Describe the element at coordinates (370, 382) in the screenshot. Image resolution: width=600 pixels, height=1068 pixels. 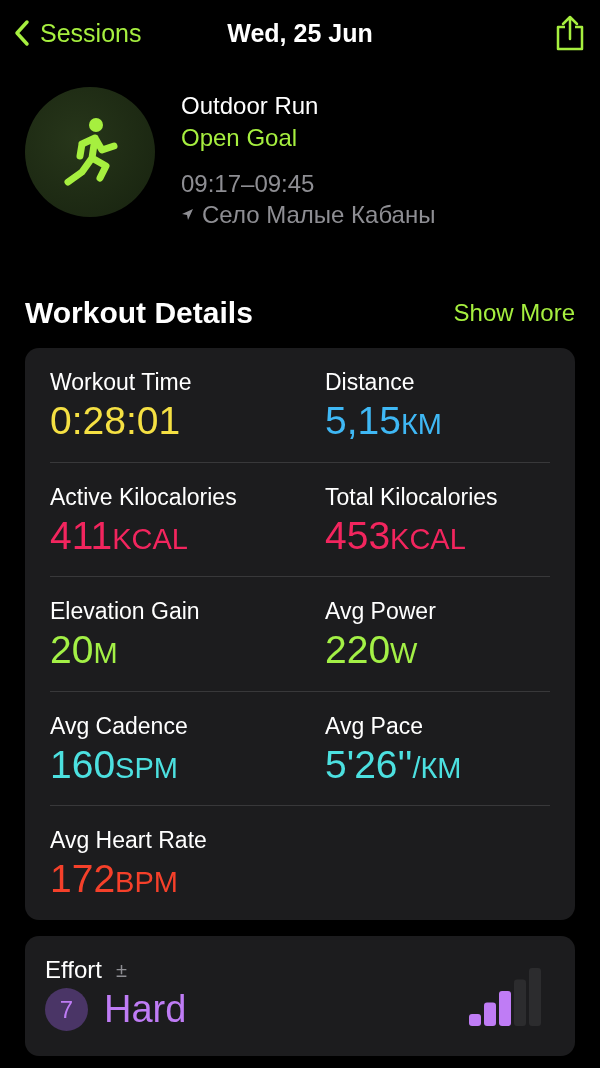
I see `metric-label: Distance` at that location.